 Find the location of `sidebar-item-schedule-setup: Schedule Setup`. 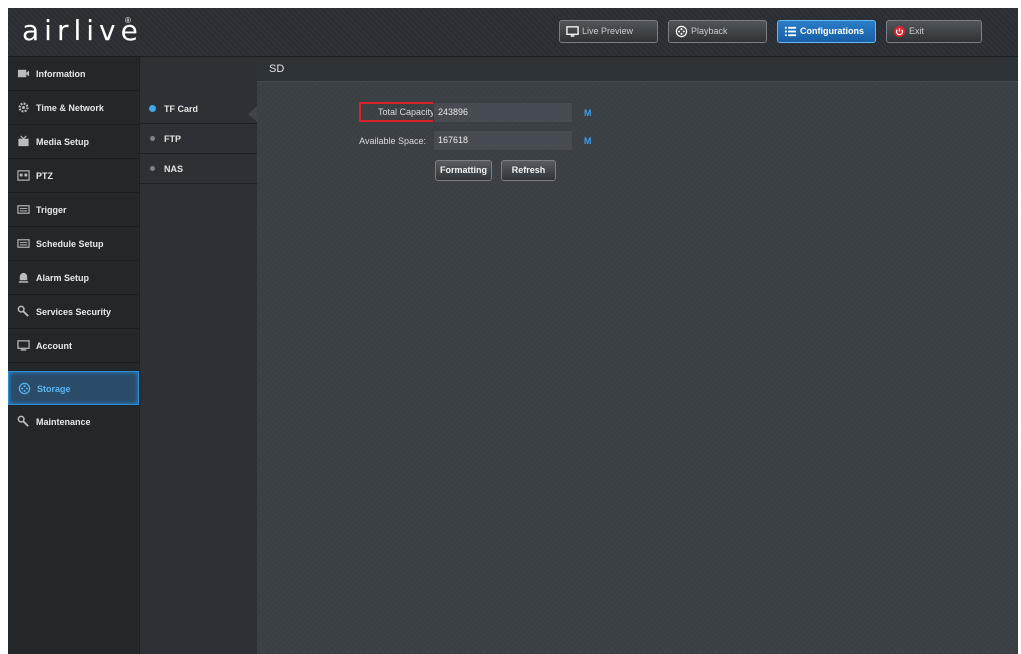

sidebar-item-schedule-setup: Schedule Setup is located at coordinates (73, 244).